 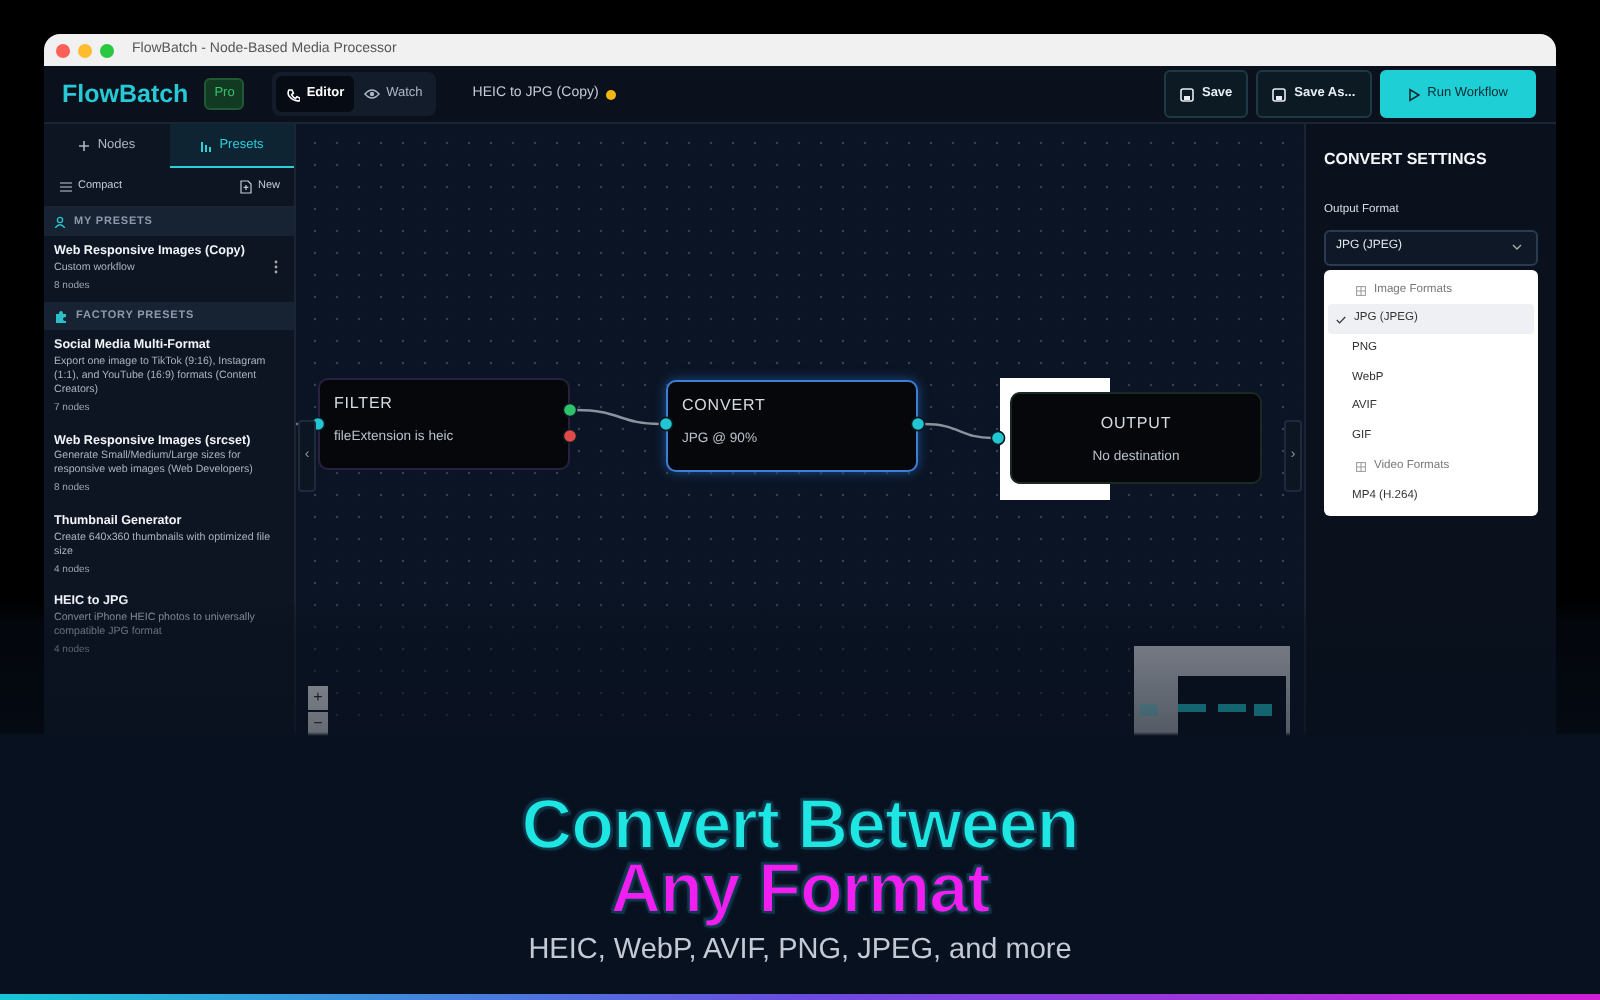 I want to click on bar-chart-icon, so click(x=205, y=145).